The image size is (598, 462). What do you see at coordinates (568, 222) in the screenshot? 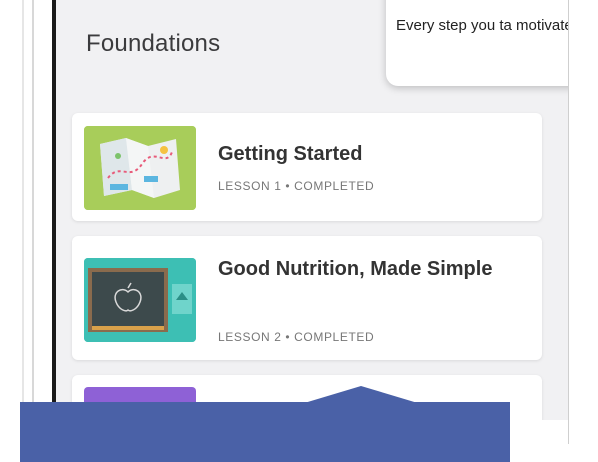
I see `device-frame-edge` at bounding box center [568, 222].